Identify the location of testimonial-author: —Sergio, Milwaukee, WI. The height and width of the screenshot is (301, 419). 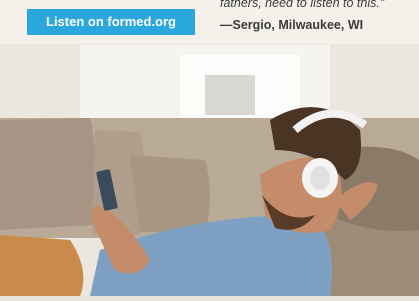
(292, 25).